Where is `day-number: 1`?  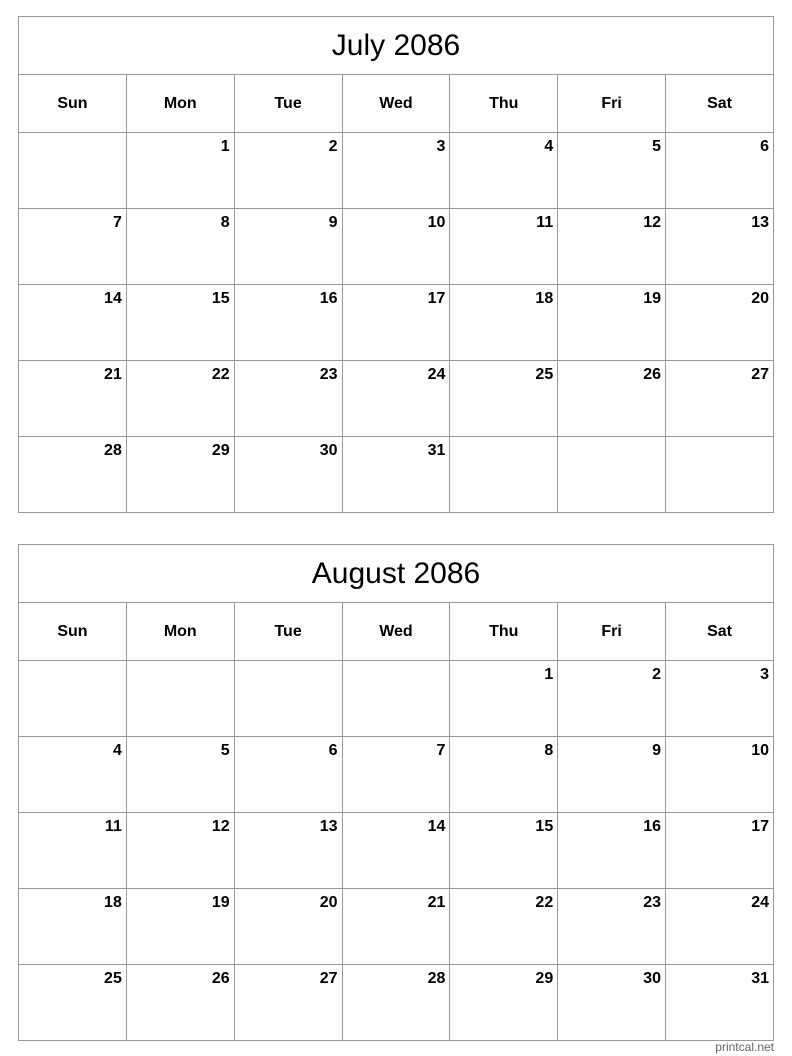 day-number: 1 is located at coordinates (549, 674).